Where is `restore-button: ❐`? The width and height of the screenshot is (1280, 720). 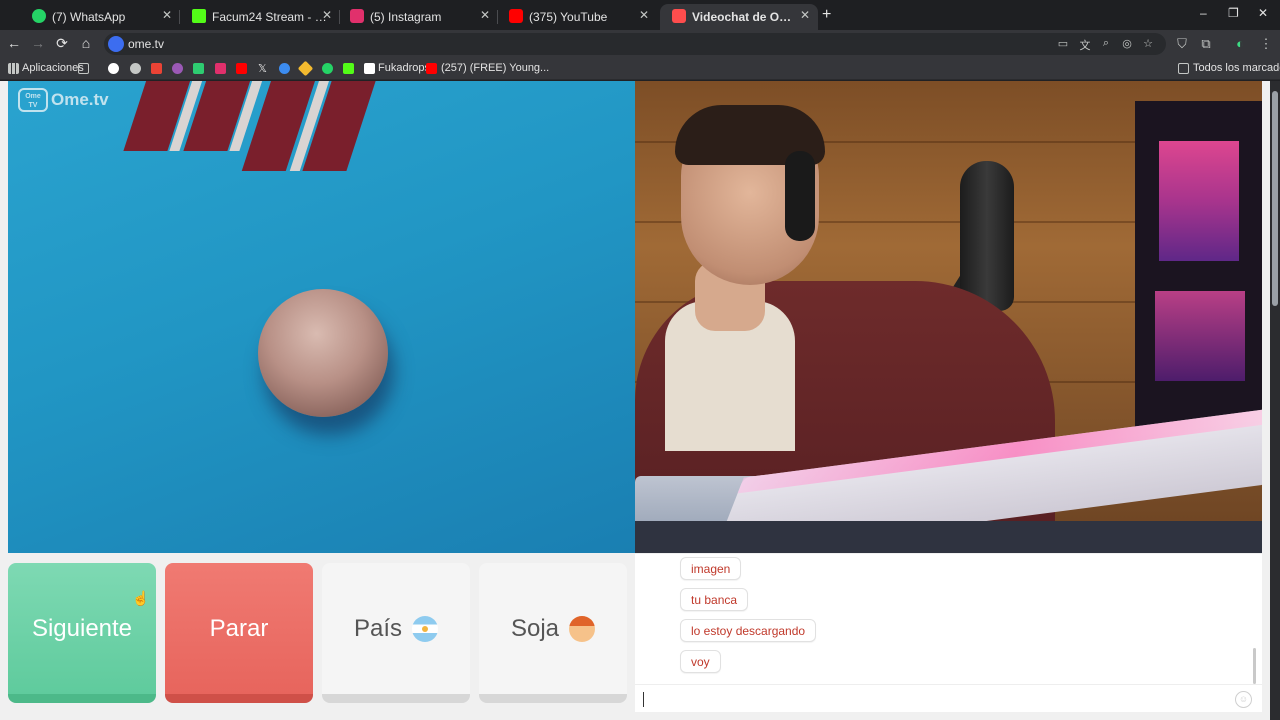
restore-button: ❐ is located at coordinates (1233, 13).